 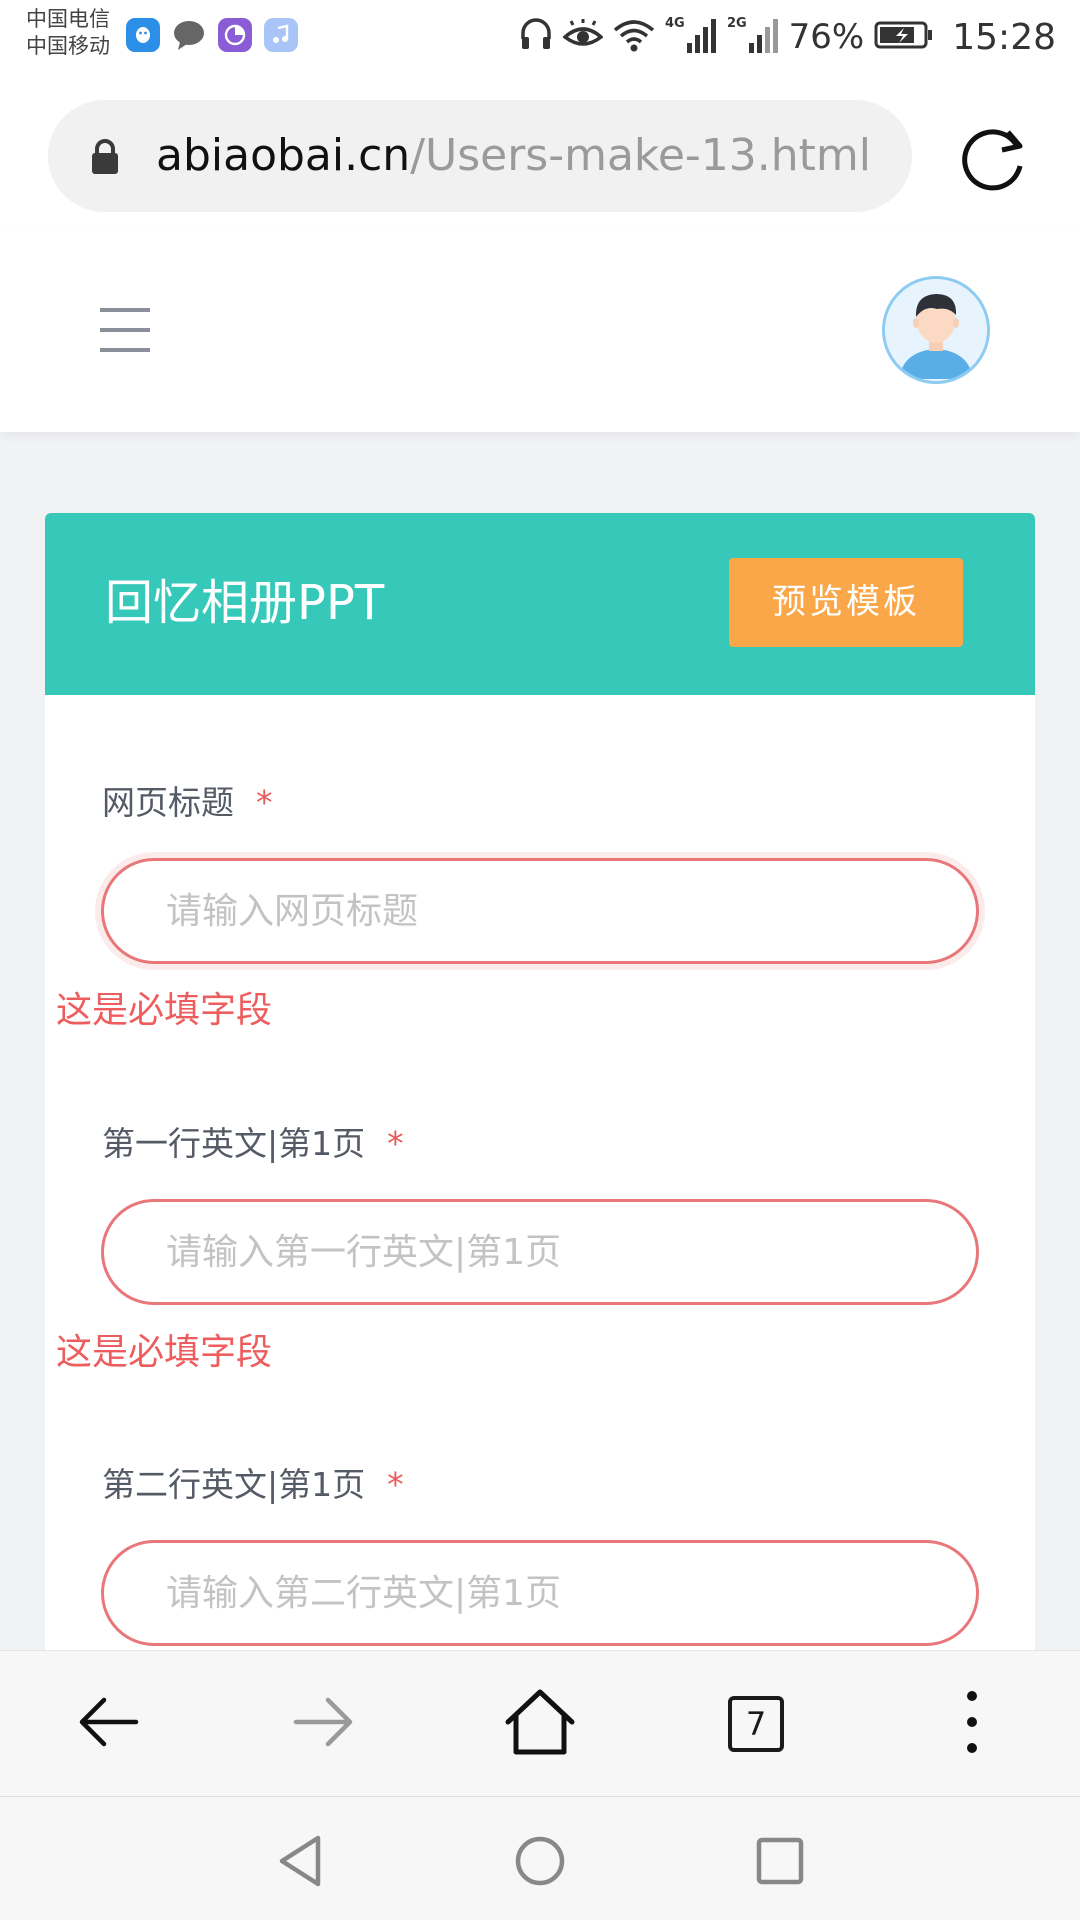 I want to click on nav-recents-icon, so click(x=780, y=1863).